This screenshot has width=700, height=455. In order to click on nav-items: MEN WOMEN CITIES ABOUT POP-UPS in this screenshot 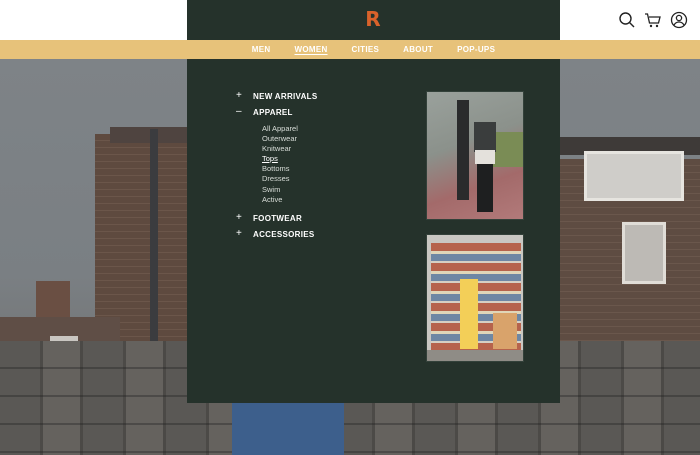, I will do `click(373, 49)`.